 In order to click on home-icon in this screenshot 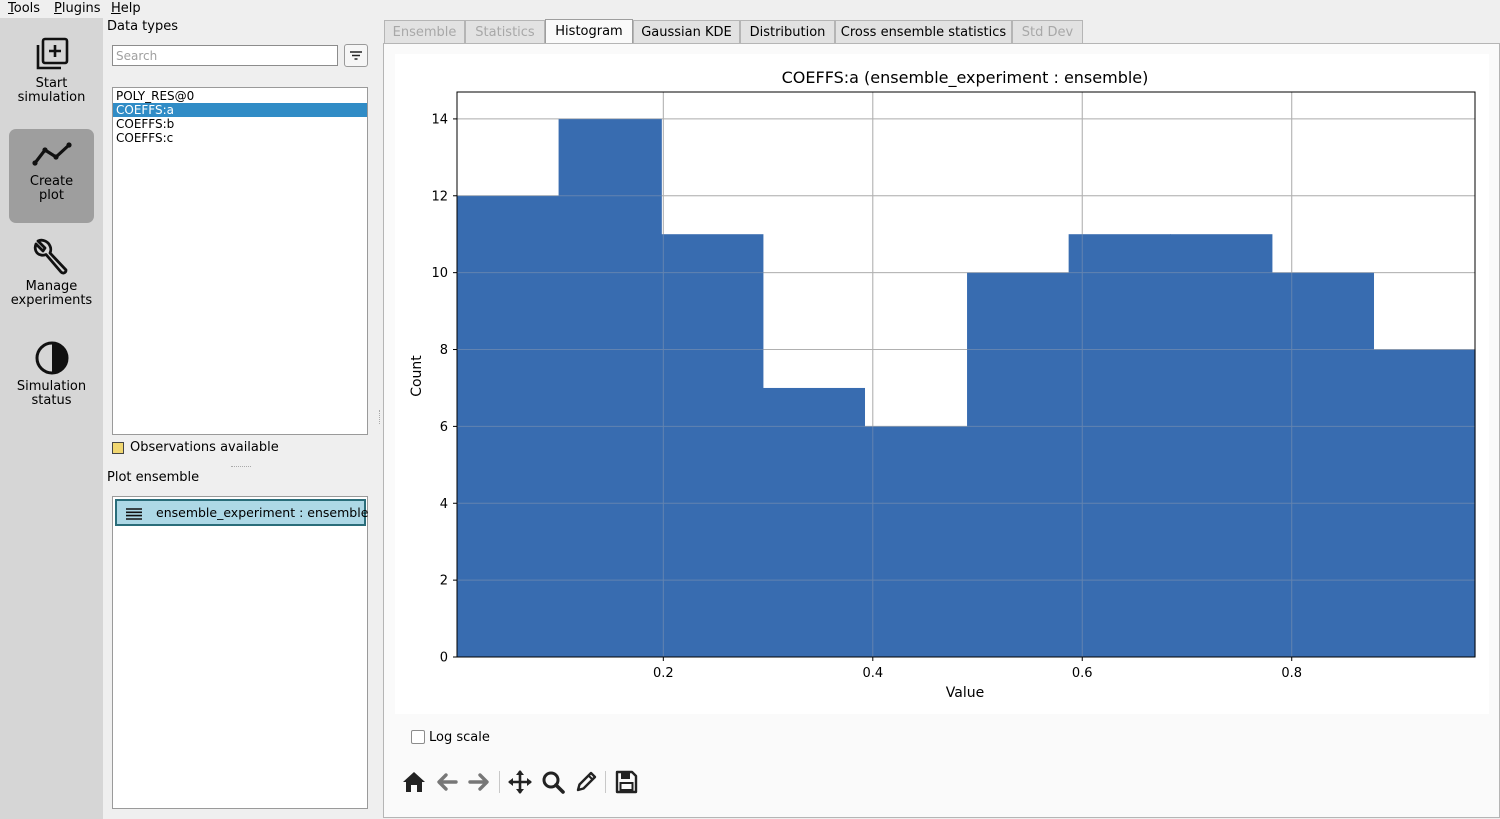, I will do `click(414, 782)`.